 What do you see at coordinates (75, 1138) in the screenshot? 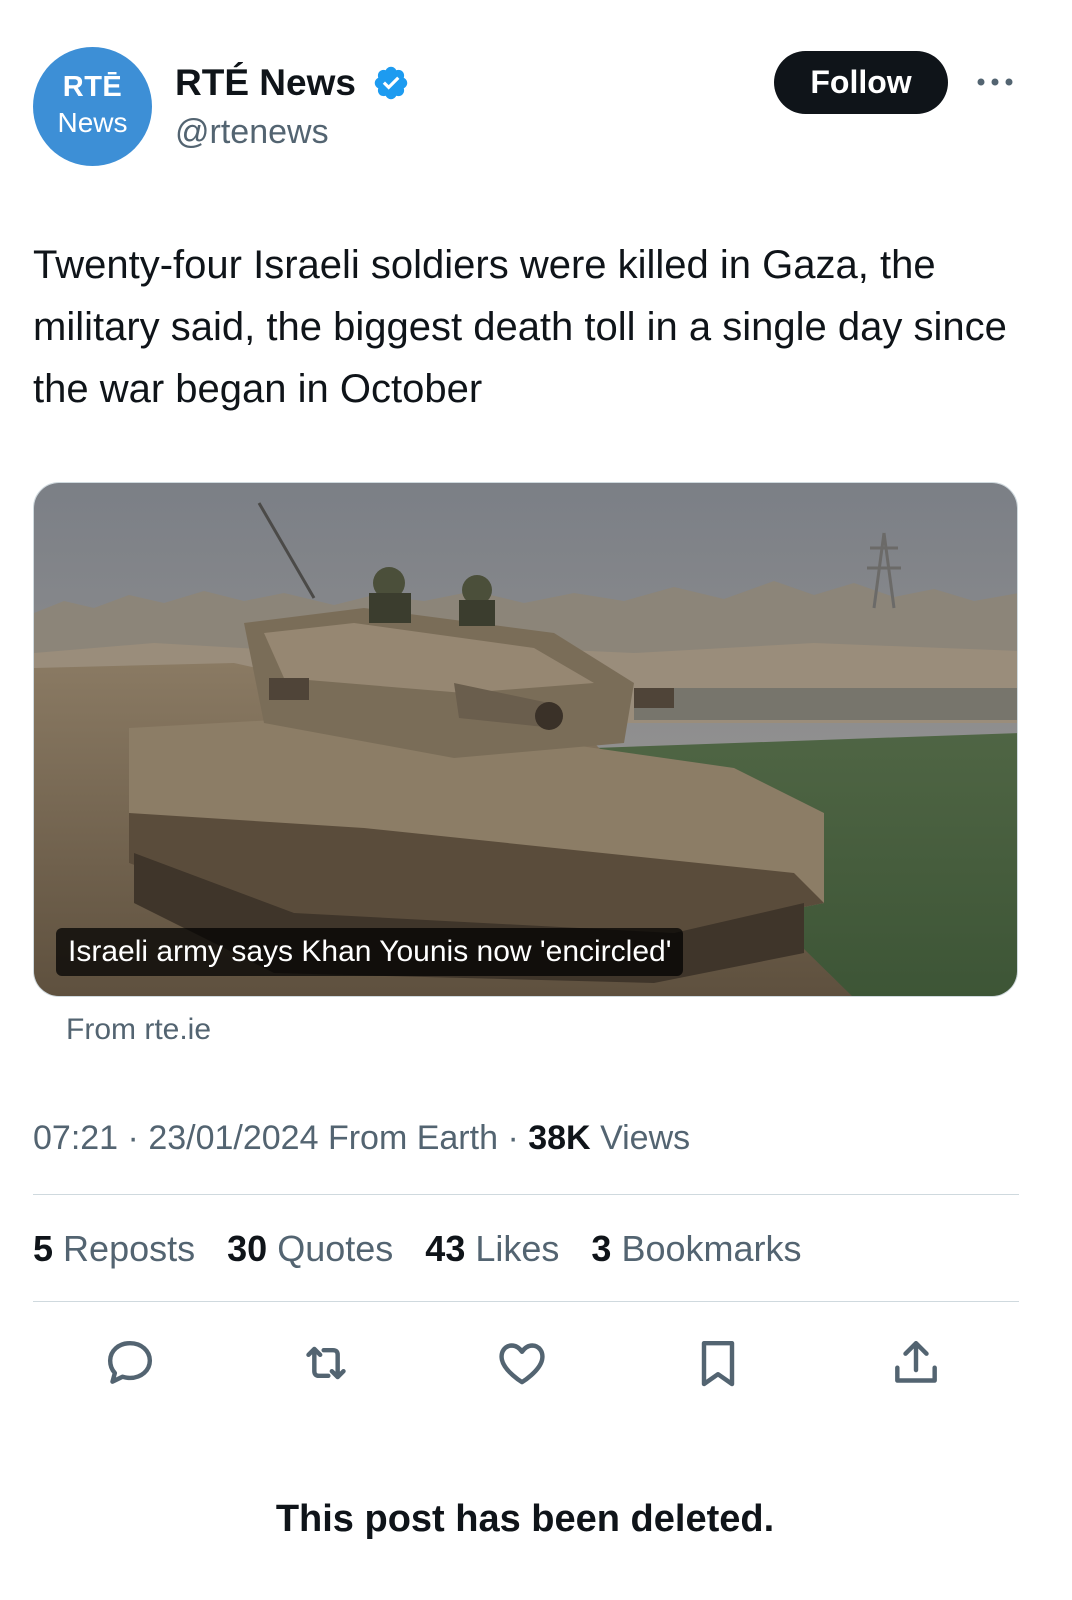
I see `tweet-time: 07:21` at bounding box center [75, 1138].